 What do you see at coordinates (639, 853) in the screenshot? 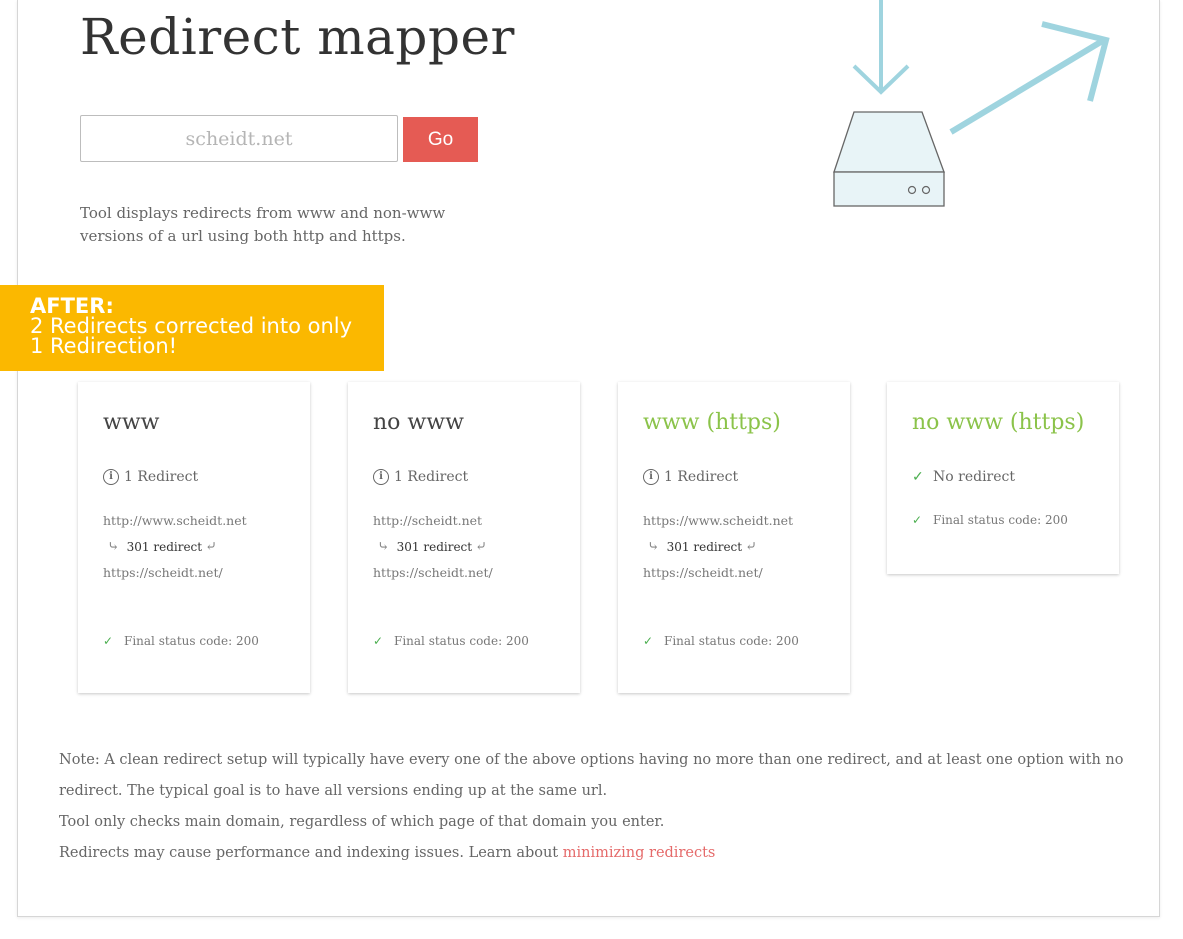
I see `minimizing-redirects-link: minimizing redirects` at bounding box center [639, 853].